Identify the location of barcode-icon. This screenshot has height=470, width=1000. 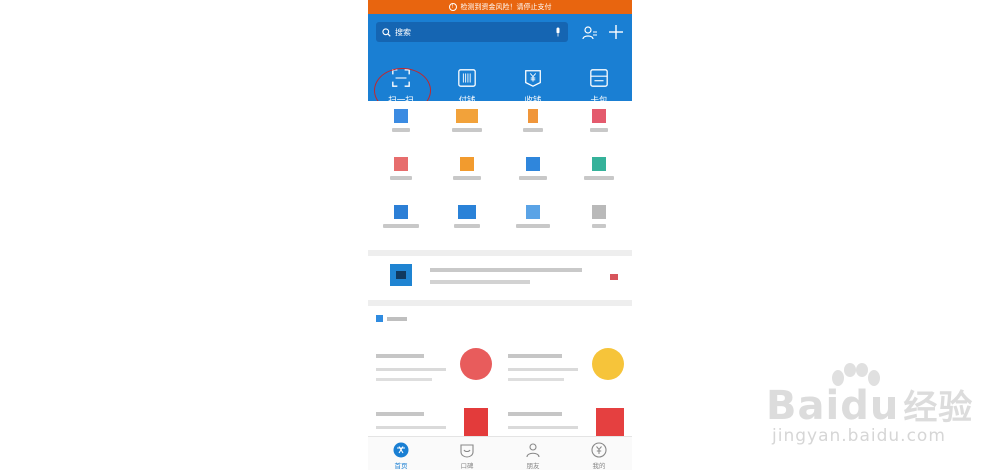
(467, 78).